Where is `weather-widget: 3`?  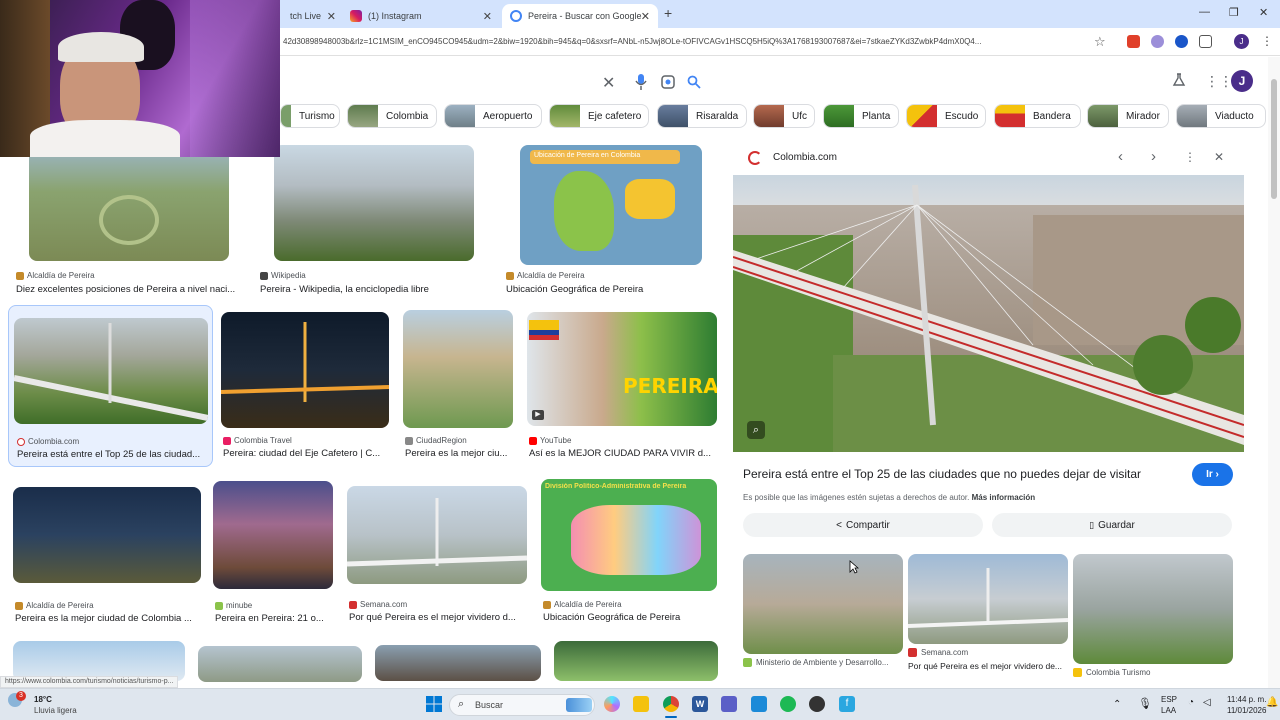
weather-widget: 3 is located at coordinates (20, 704).